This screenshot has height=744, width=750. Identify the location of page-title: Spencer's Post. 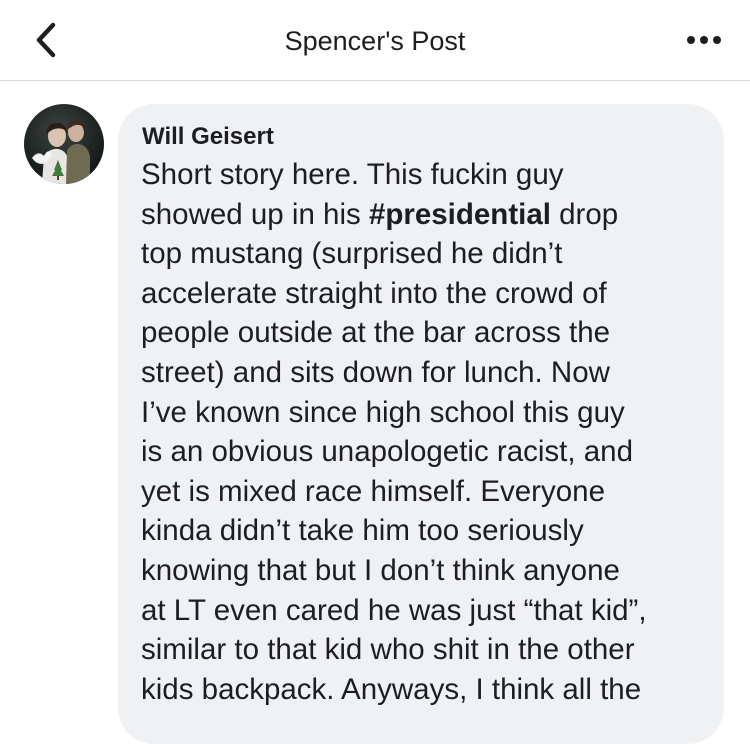
(375, 41).